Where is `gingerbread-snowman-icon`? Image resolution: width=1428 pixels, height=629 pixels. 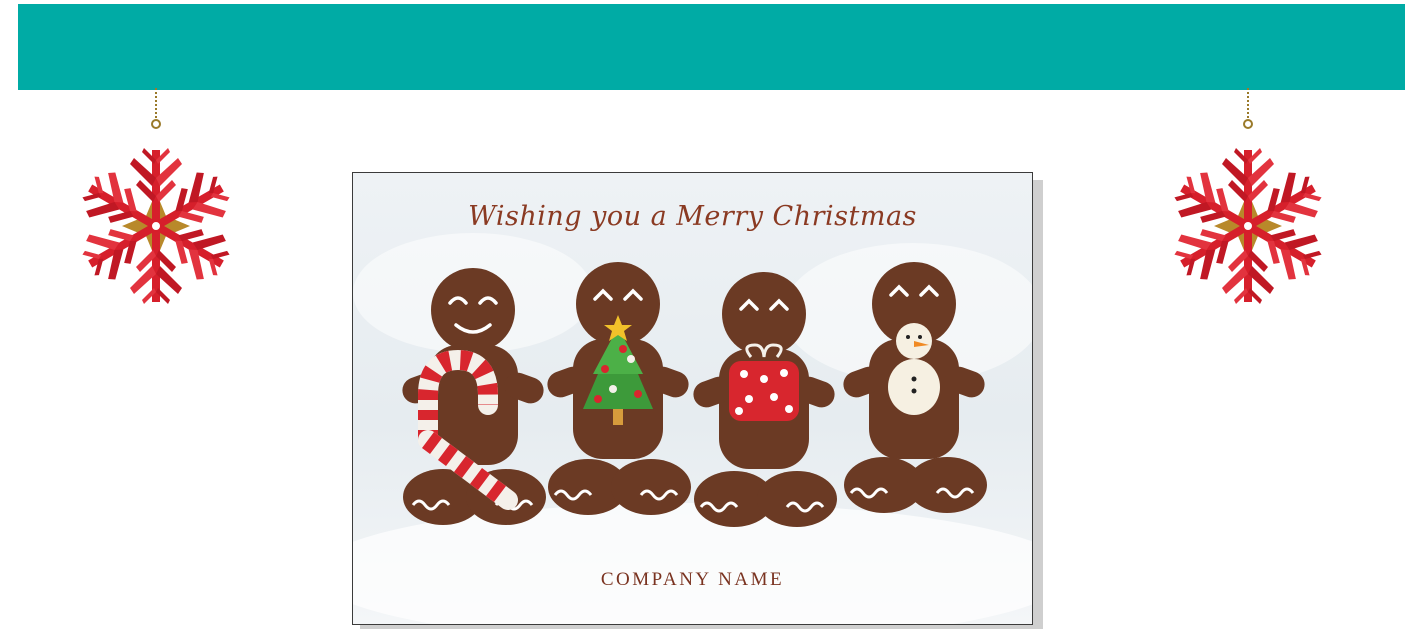
gingerbread-snowman-icon is located at coordinates (915, 387).